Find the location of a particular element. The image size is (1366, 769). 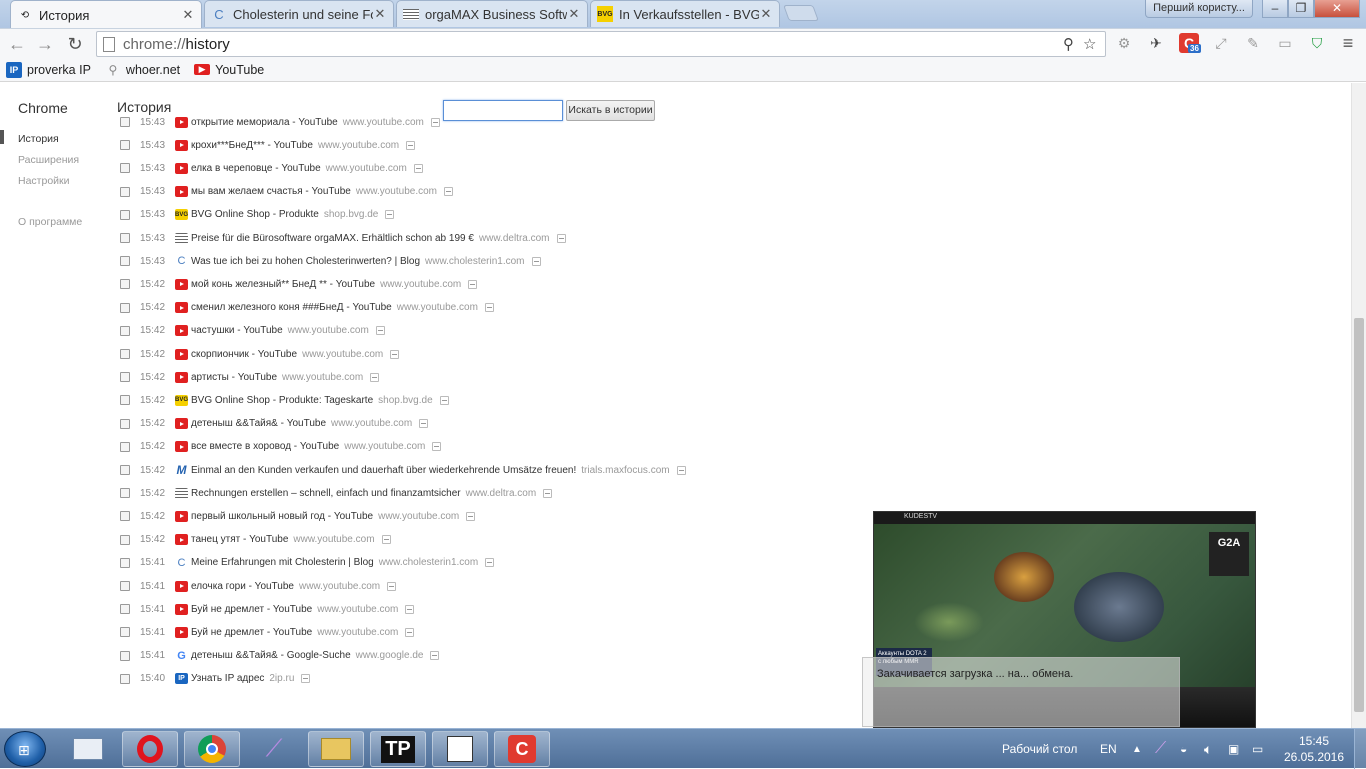

entry-title-link: BVG Online Shop - Produkte: Tageskarte is located at coordinates (282, 400).